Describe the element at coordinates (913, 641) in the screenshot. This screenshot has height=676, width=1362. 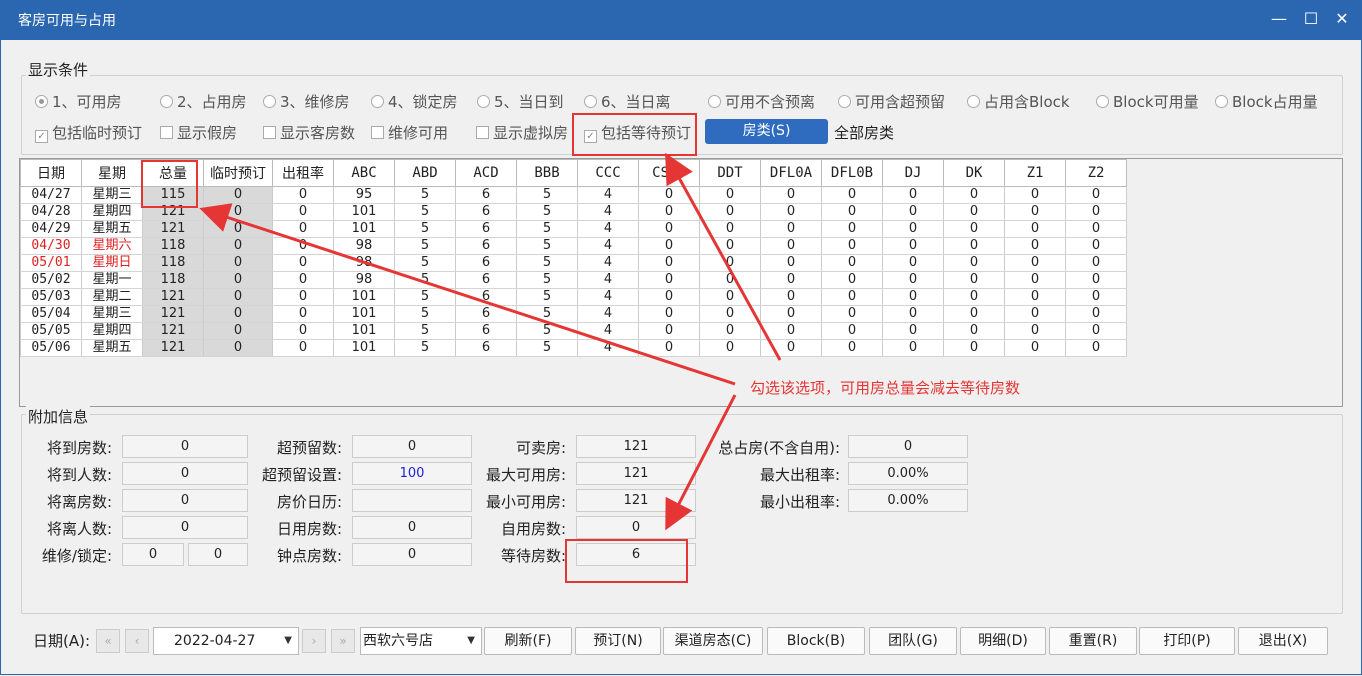
I see `bottom-button: 团队(G)` at that location.